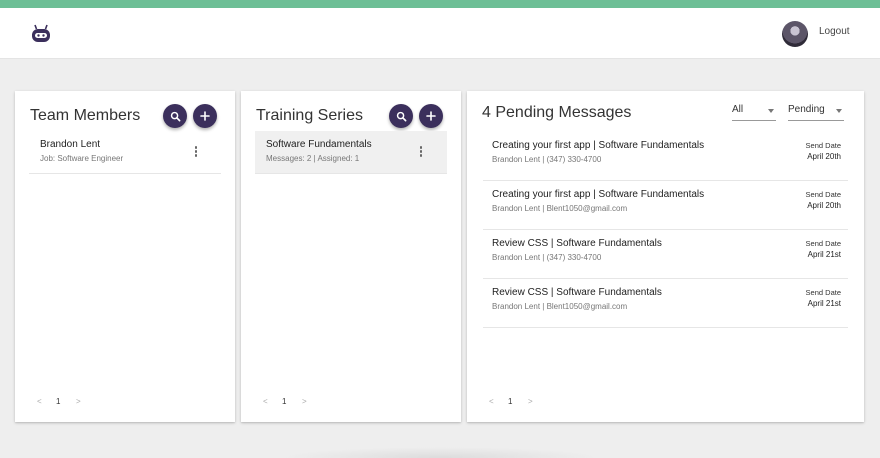 This screenshot has height=458, width=880. Describe the element at coordinates (310, 115) in the screenshot. I see `training-series-title: Training Series` at that location.